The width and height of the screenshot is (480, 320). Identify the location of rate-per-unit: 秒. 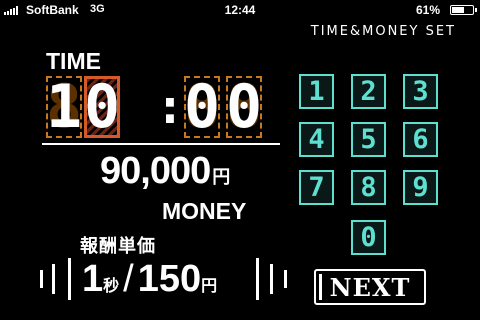
(111, 285).